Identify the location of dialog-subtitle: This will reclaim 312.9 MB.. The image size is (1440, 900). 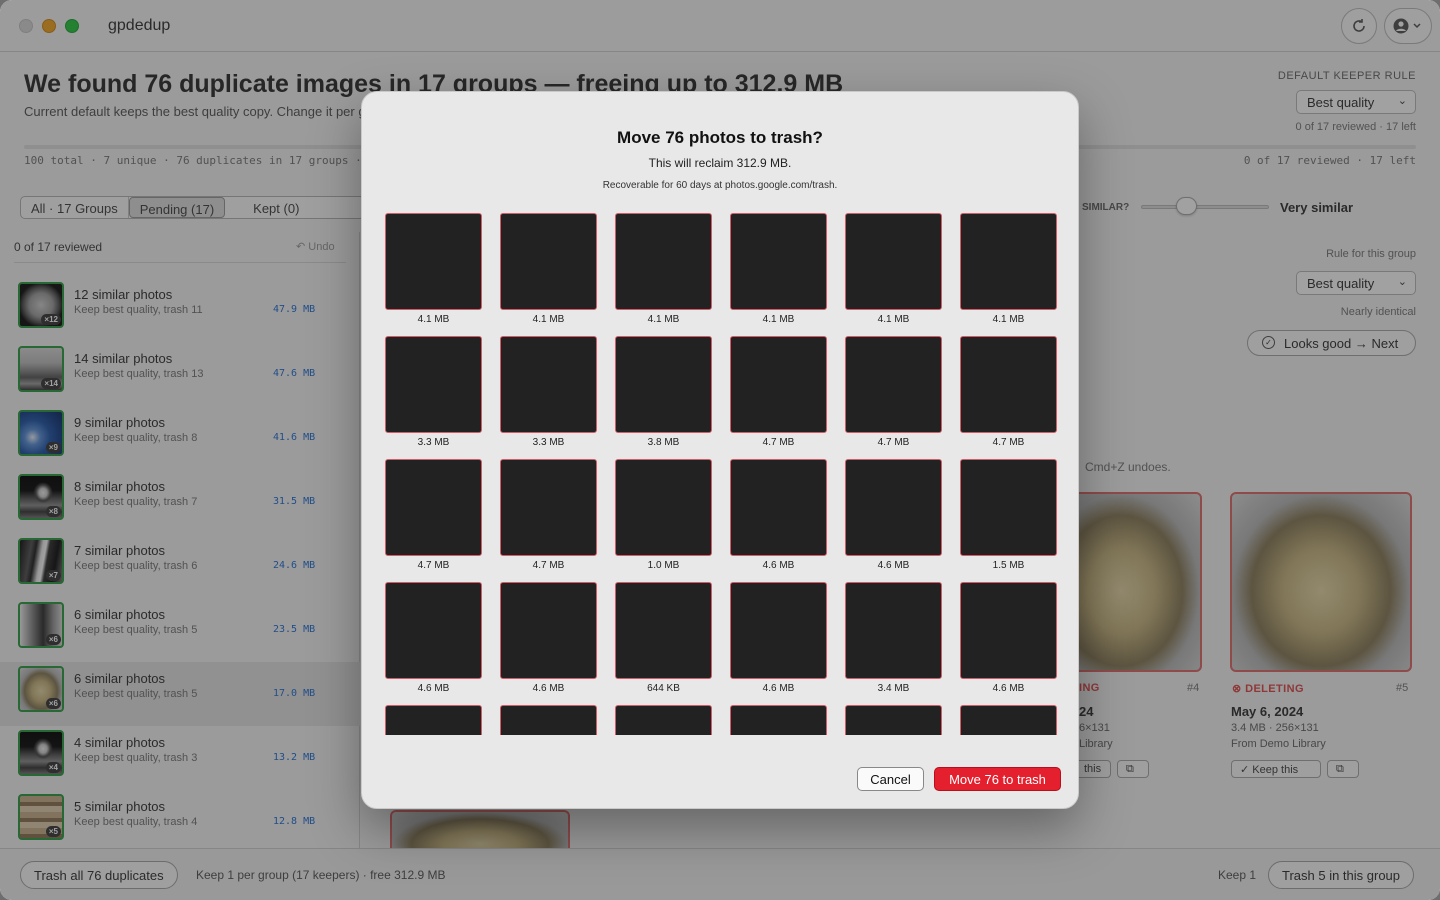
(720, 163).